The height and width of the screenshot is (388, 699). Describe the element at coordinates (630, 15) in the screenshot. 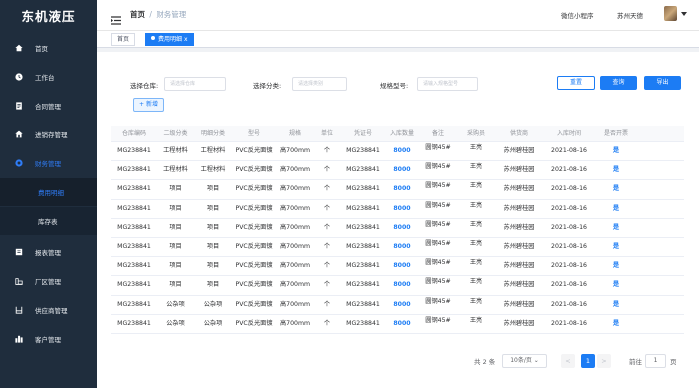

I see `user-name: 苏州天德` at that location.